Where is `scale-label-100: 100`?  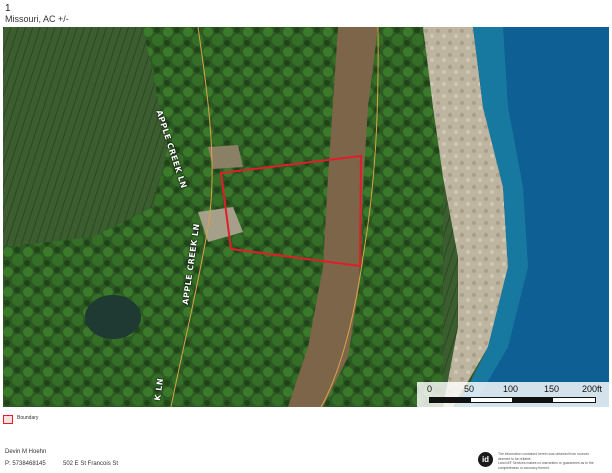
scale-label-100: 100 is located at coordinates (511, 389).